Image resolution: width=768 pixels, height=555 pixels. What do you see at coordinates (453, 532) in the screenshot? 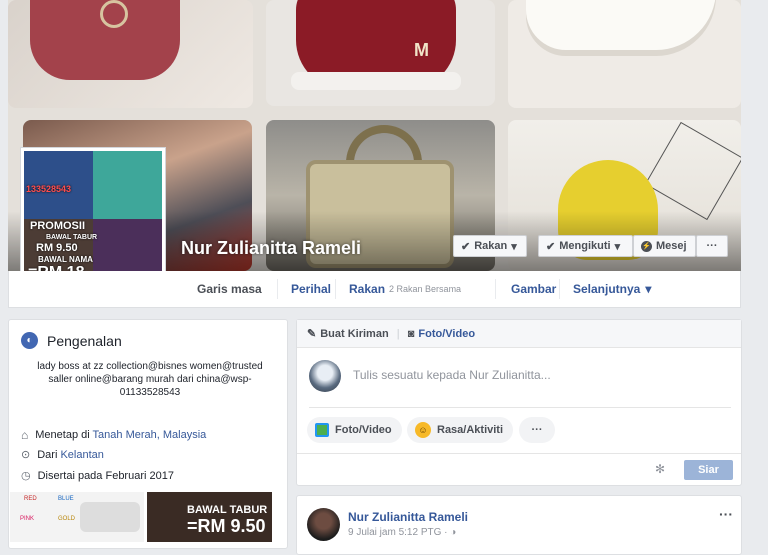
I see `globe-icon: ◑` at bounding box center [453, 532].